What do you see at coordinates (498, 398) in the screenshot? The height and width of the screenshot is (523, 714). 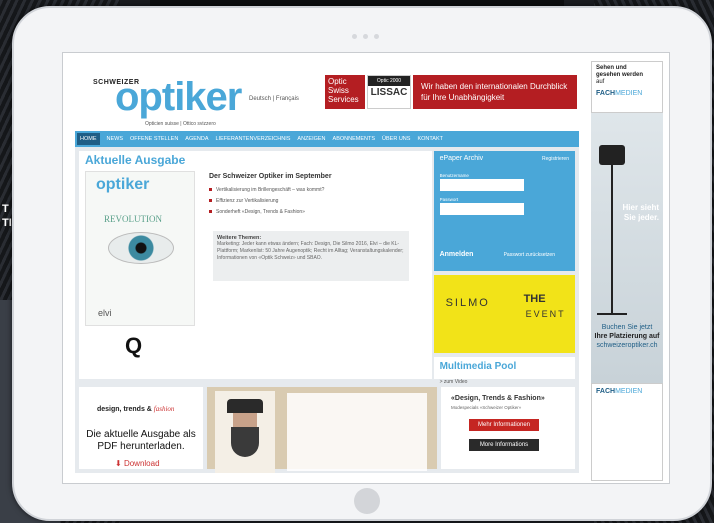 I see `fashion-title: «Design, Trends & Fashion»` at bounding box center [498, 398].